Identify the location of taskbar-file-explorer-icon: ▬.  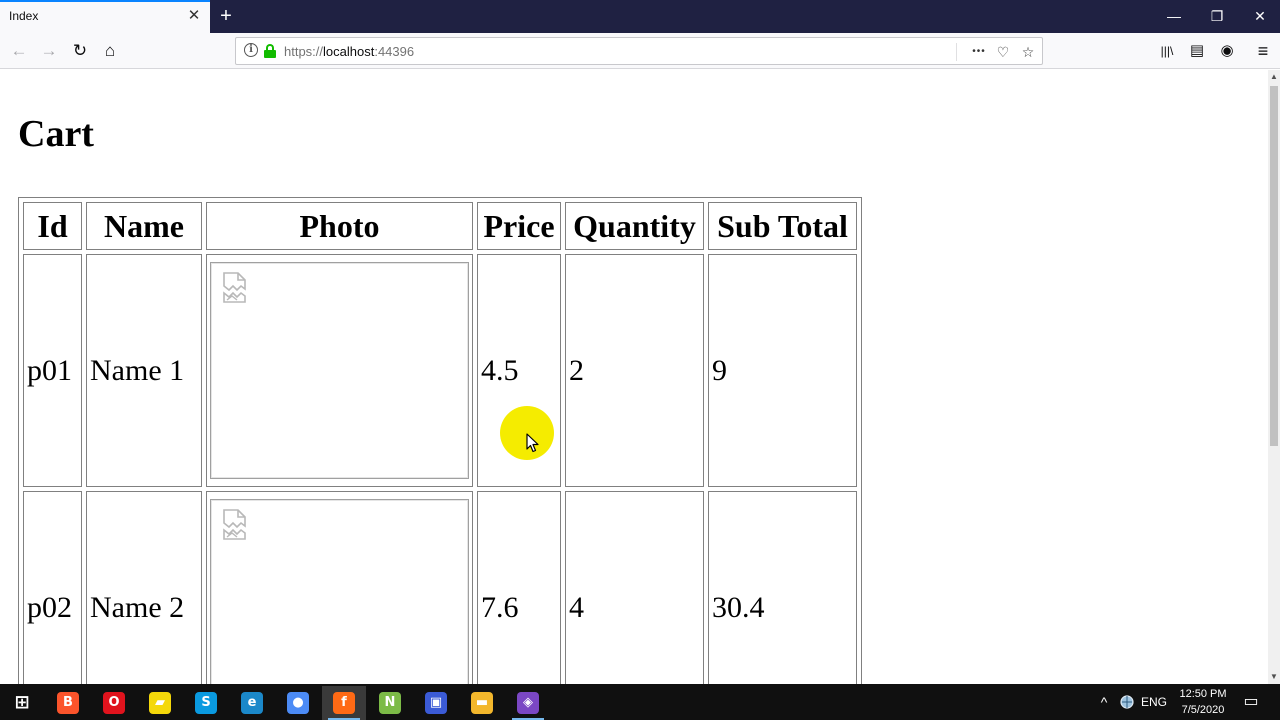
(482, 703).